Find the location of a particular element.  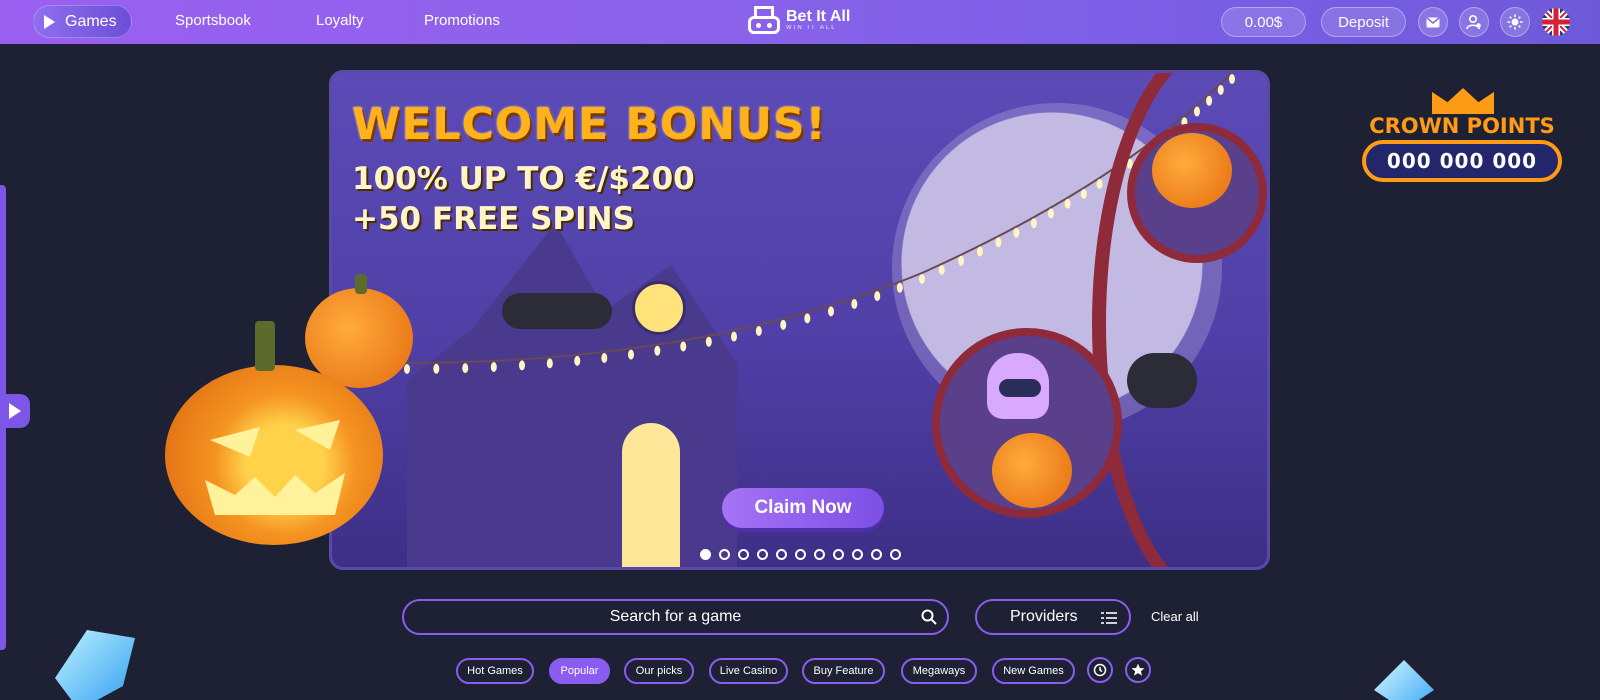

claim-now-button: Claim Now is located at coordinates (803, 508).